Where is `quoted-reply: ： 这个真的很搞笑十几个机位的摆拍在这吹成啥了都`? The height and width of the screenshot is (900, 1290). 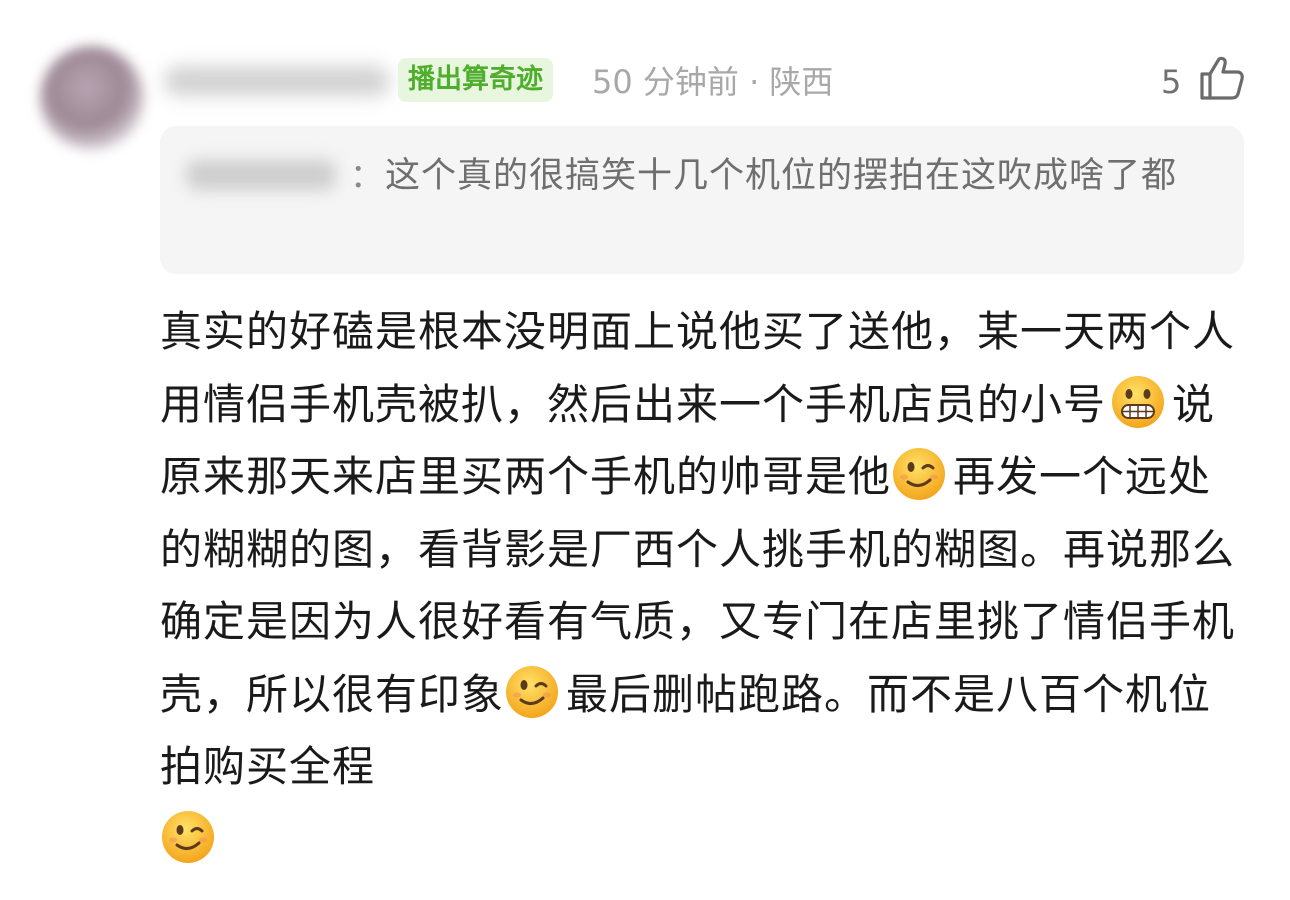
quoted-reply: ： 这个真的很搞笑十几个机位的摆拍在这吹成啥了都 is located at coordinates (702, 200).